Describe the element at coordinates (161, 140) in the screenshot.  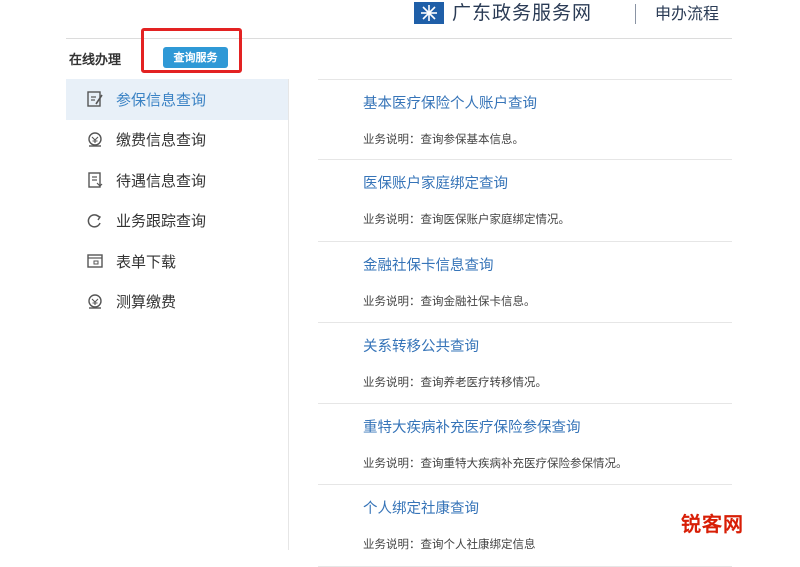
I see `sidebar-item-label: 缴费信息查询` at that location.